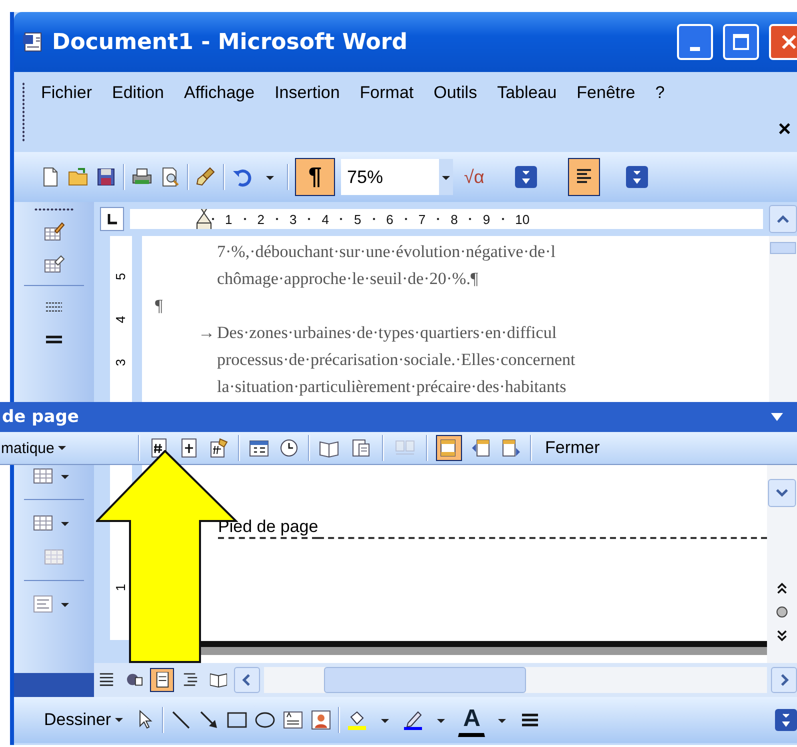  I want to click on close-document-button: ×, so click(784, 129).